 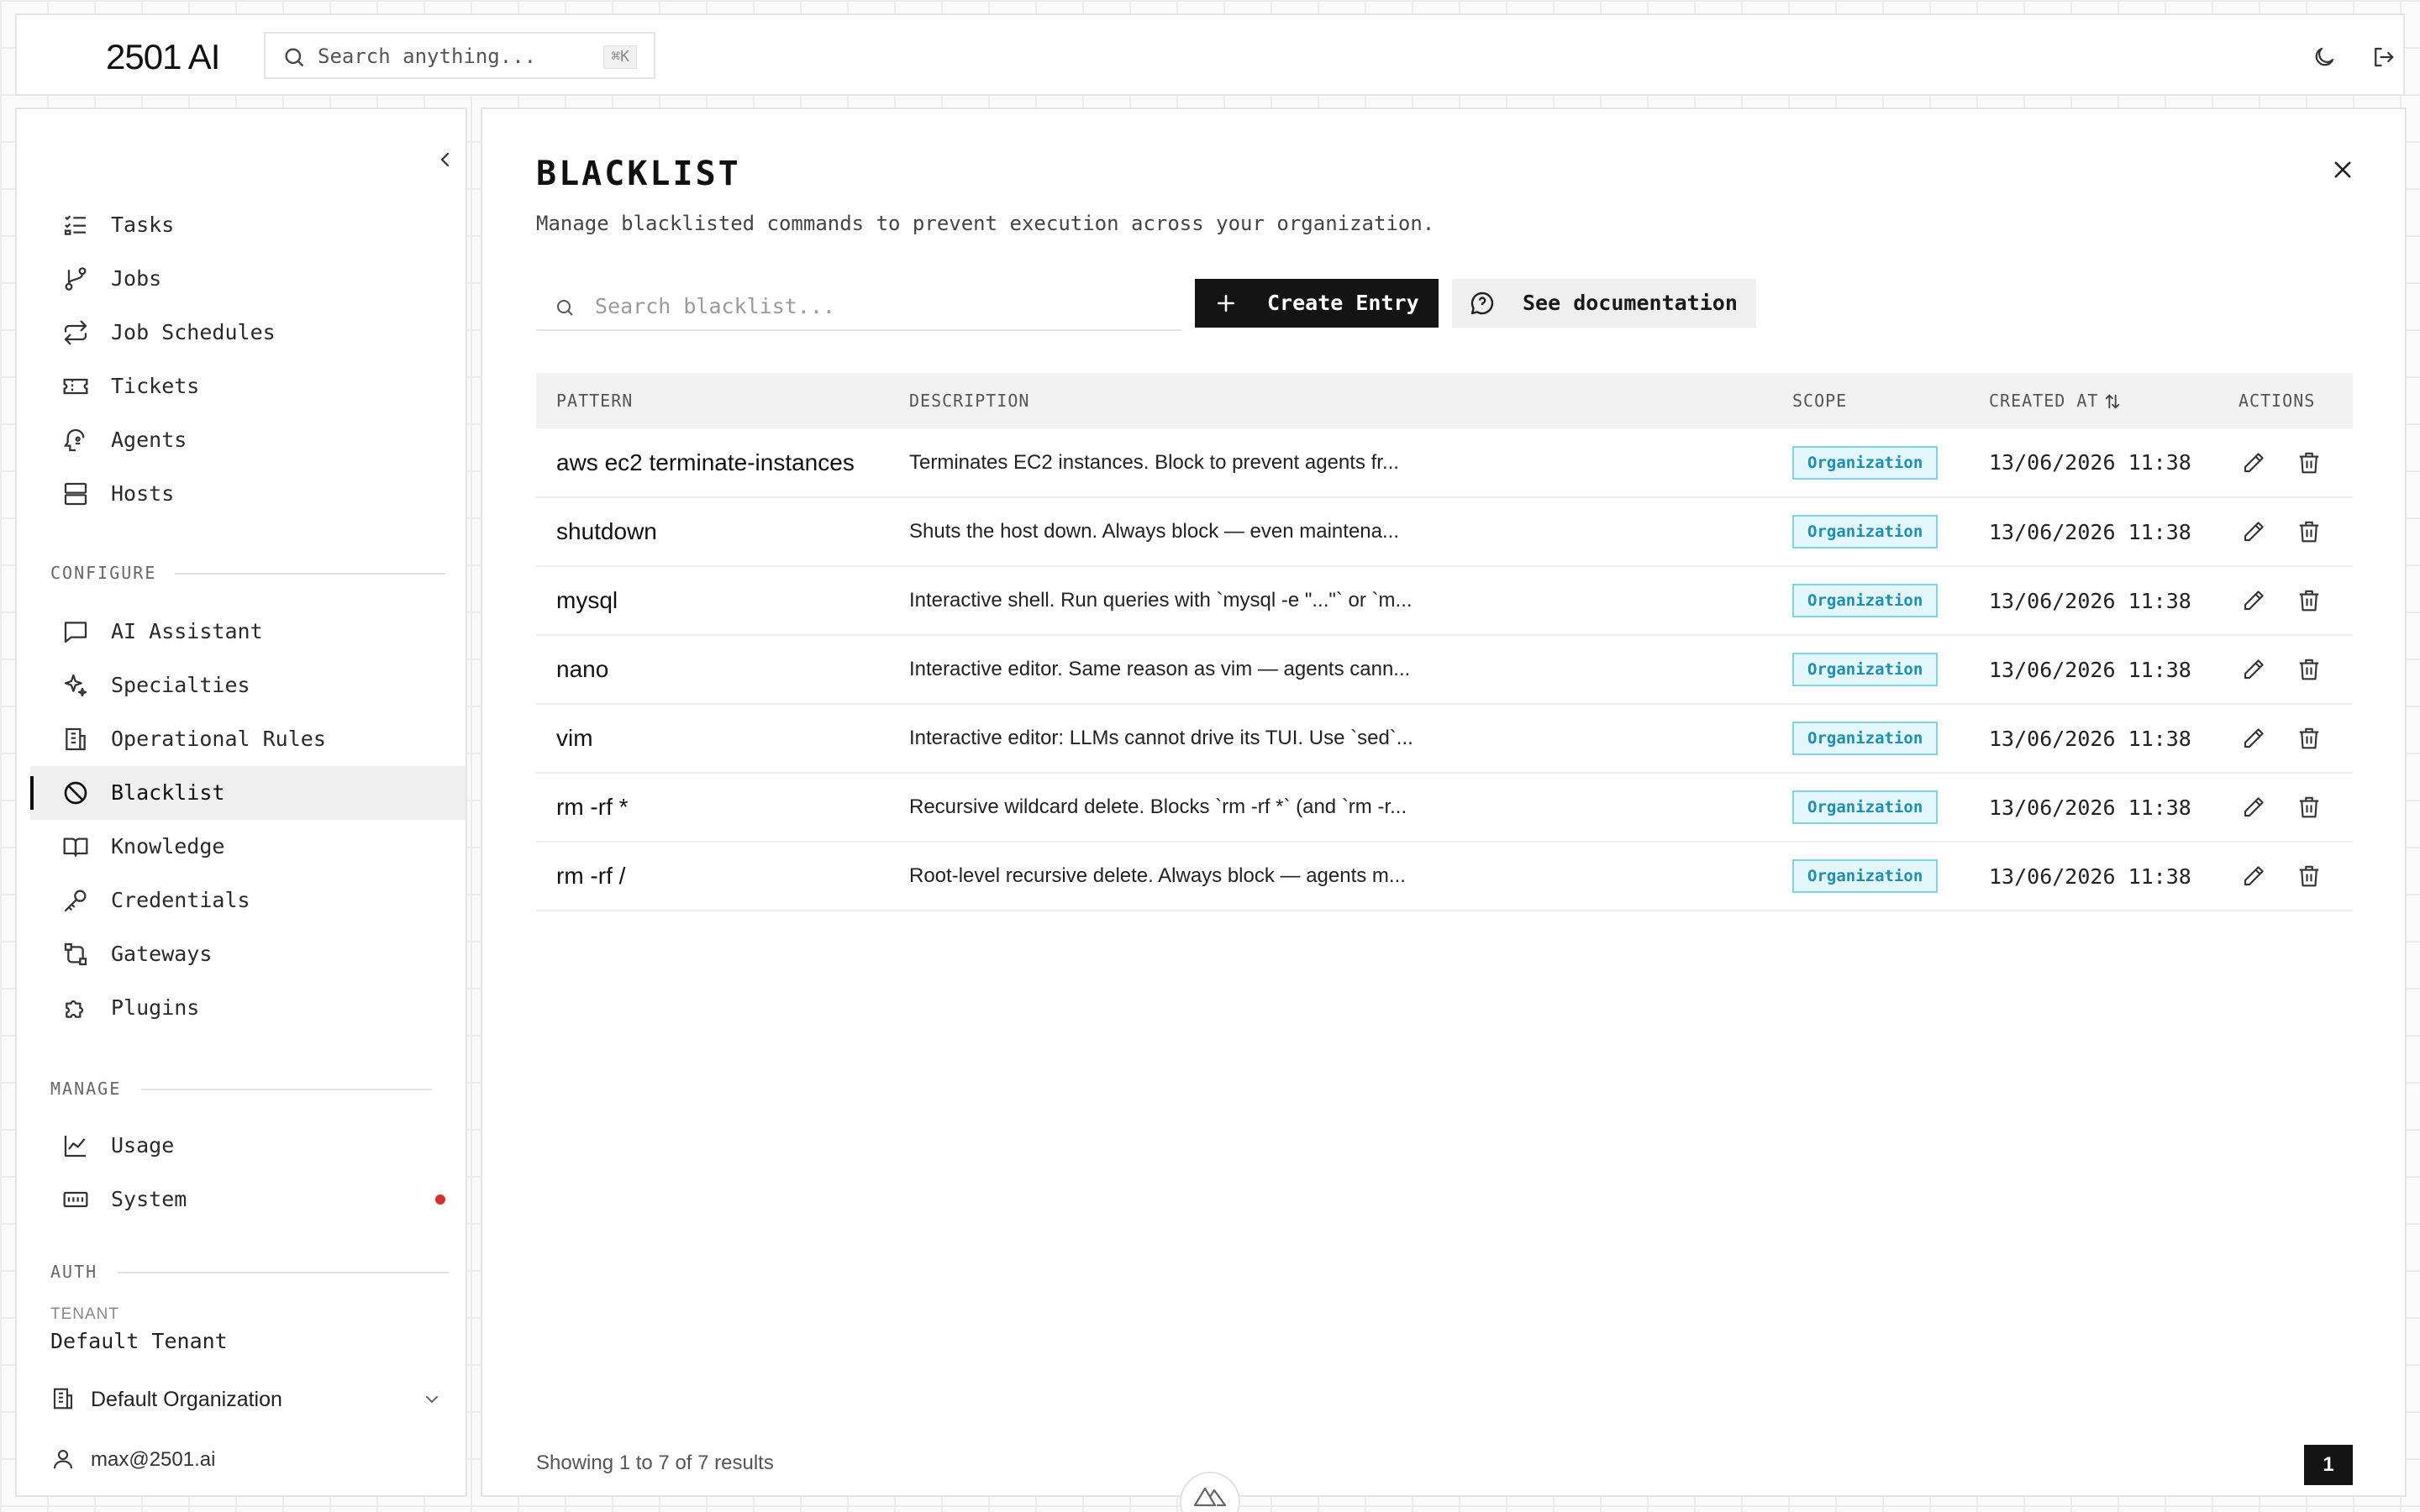 I want to click on global-search: ⌘K, so click(x=460, y=55).